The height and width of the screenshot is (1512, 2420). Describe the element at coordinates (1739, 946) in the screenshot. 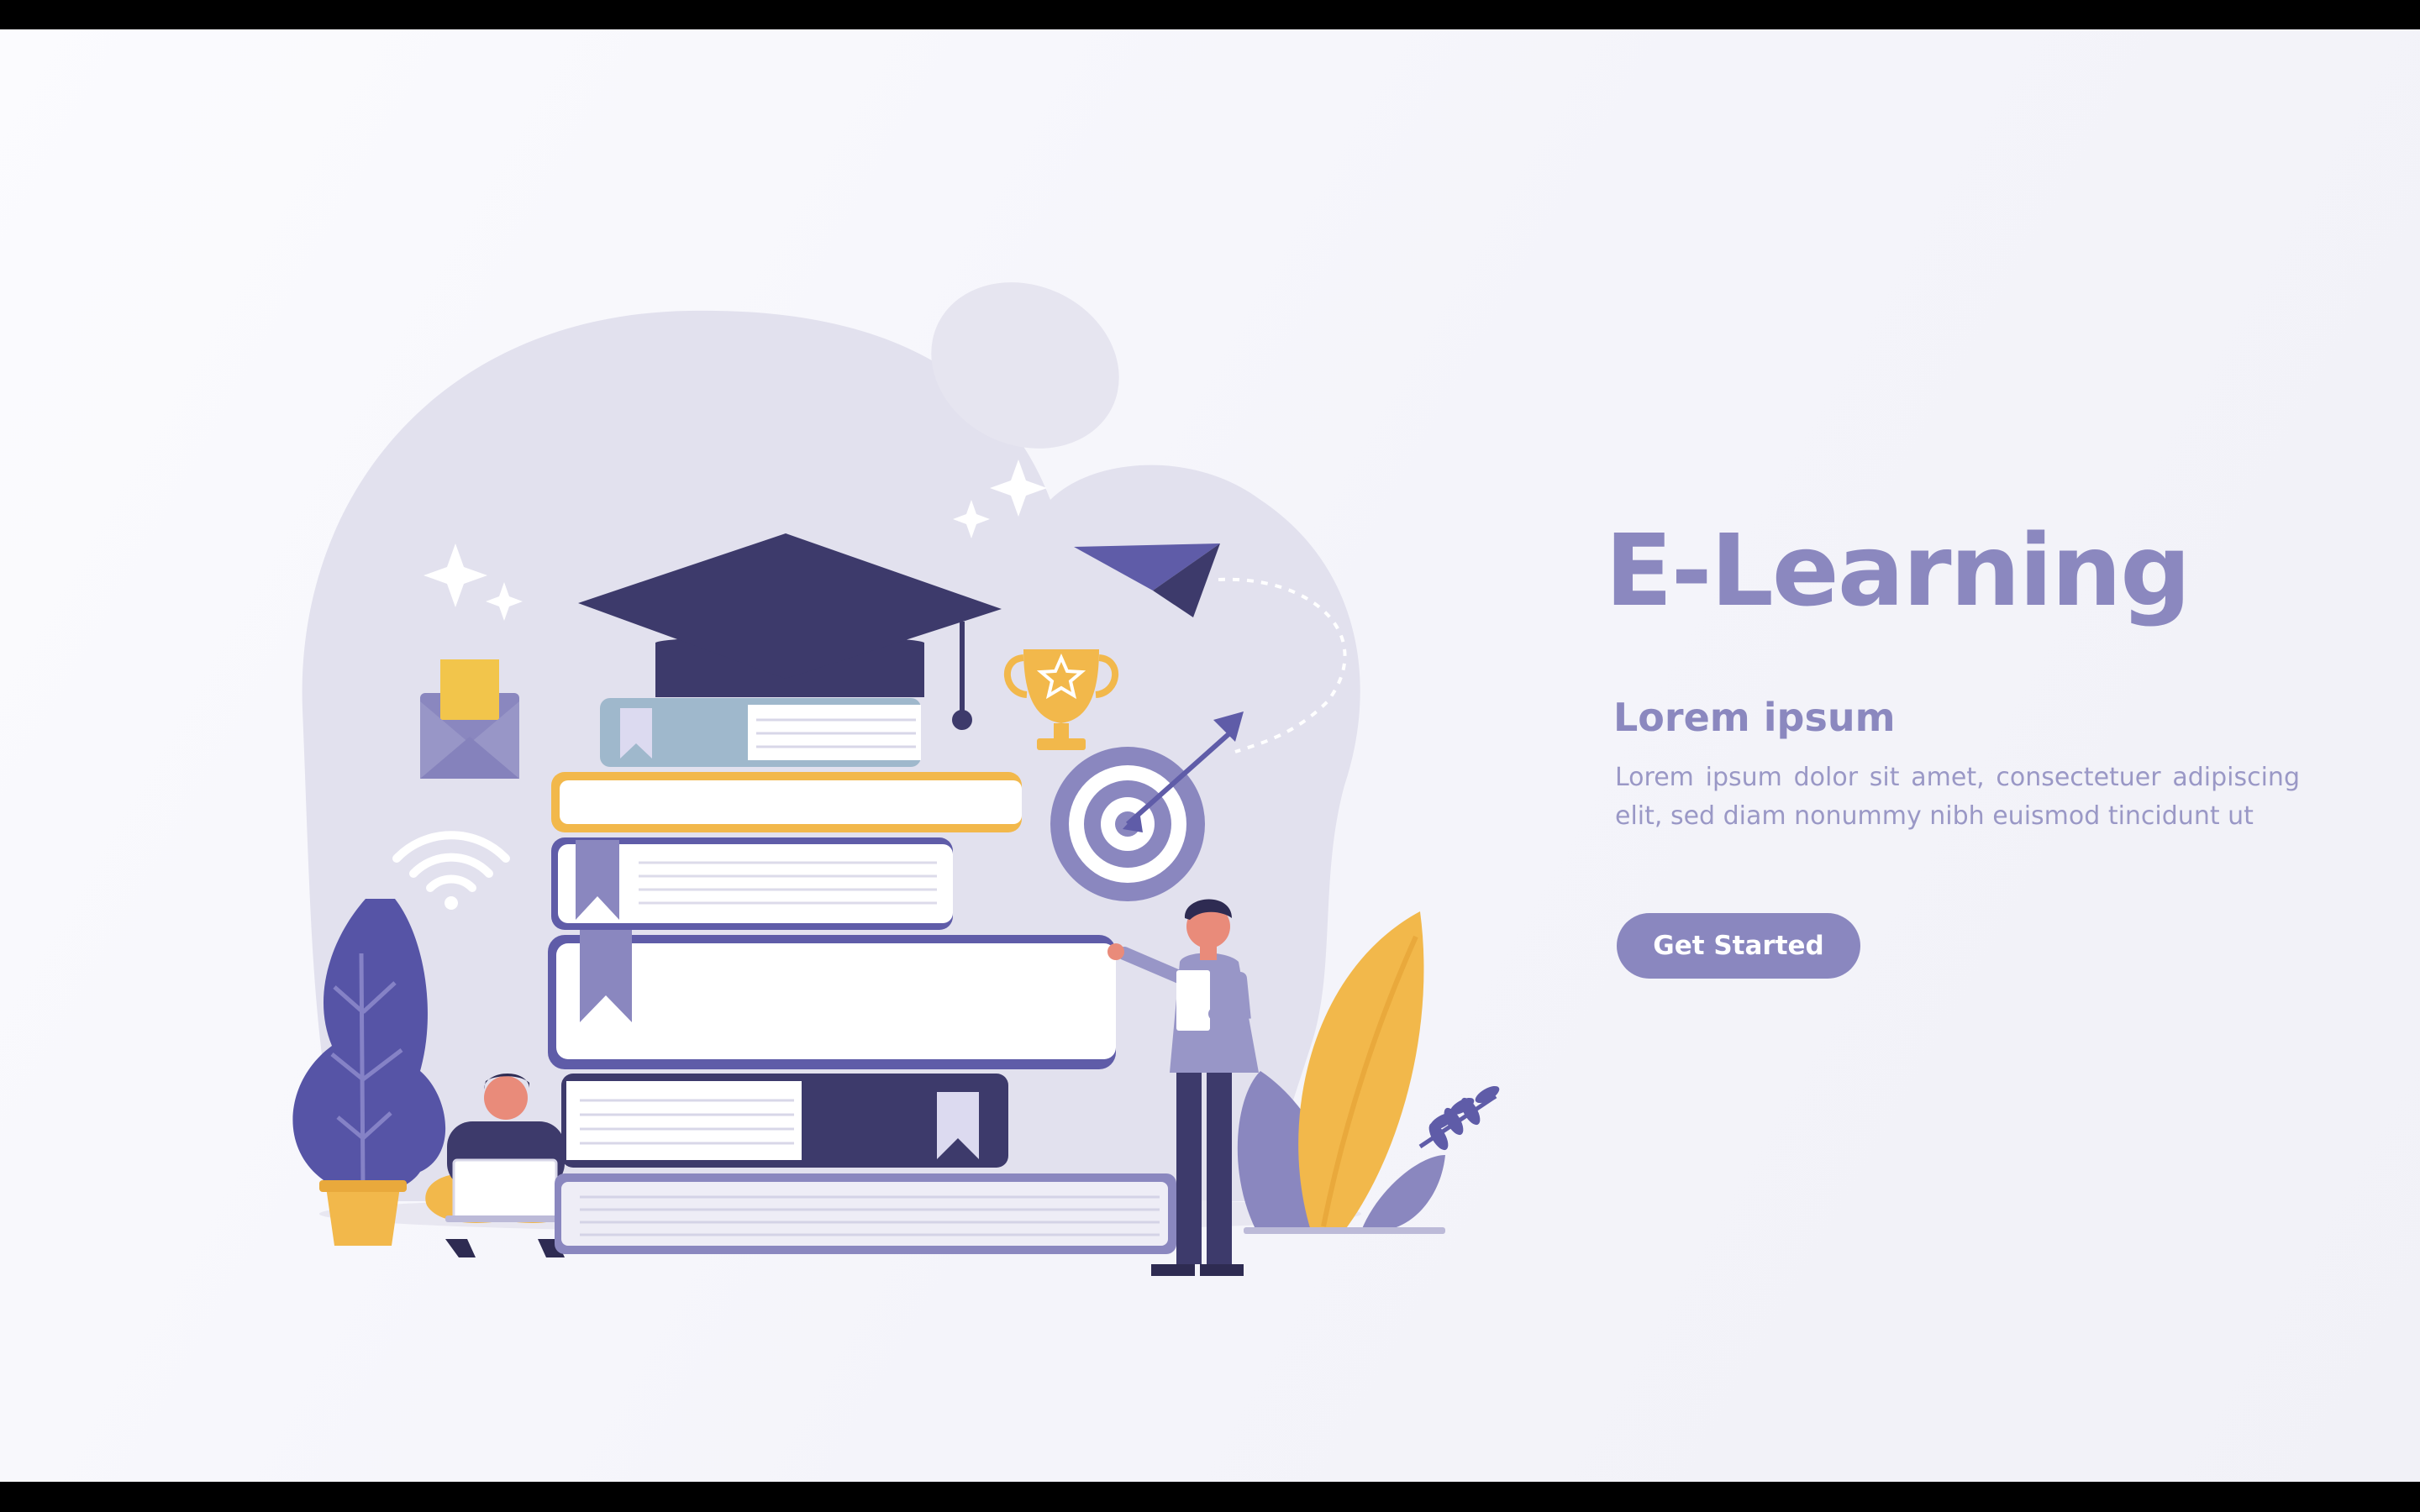

I see `get-started-button: Get Started` at that location.